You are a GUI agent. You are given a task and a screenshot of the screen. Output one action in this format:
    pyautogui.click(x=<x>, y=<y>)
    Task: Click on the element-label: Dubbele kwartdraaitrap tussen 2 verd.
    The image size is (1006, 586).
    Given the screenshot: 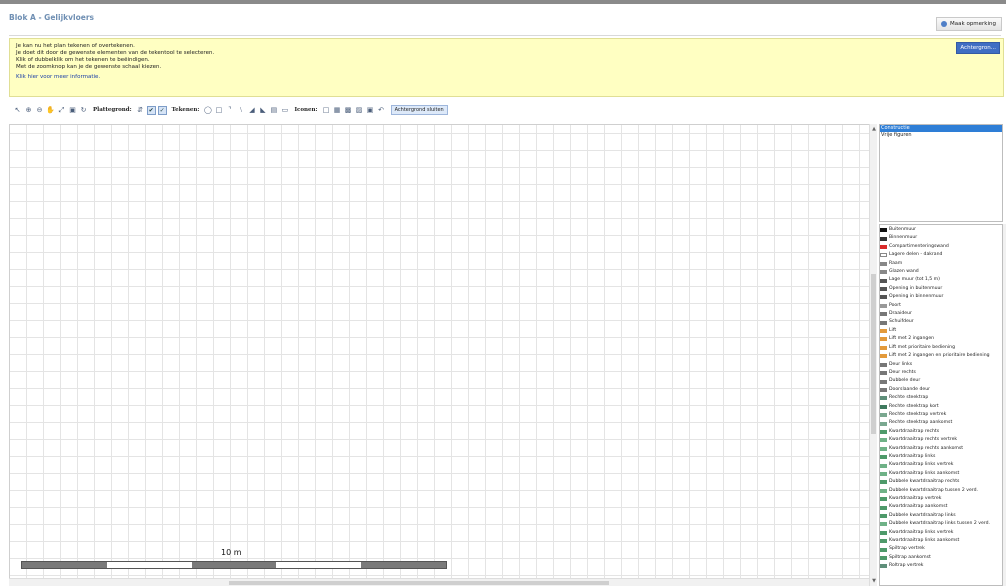 What is the action you would take?
    pyautogui.click(x=933, y=490)
    